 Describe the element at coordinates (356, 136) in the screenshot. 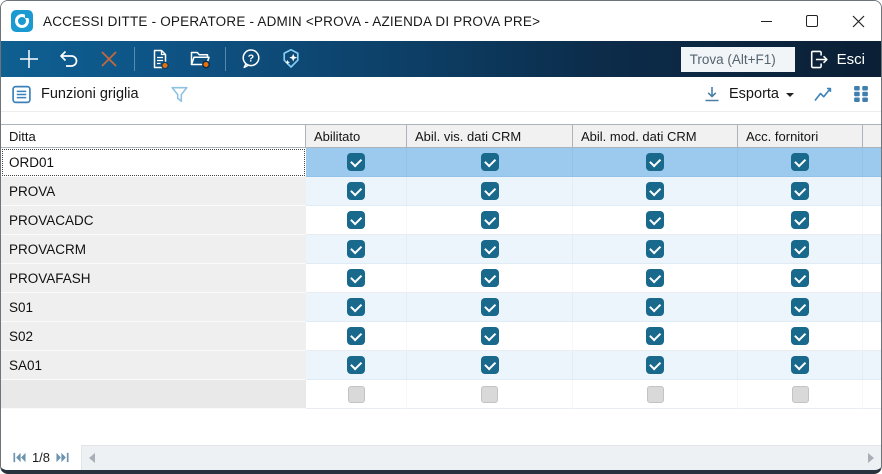

I see `column-header-abilitato: Abilitato` at that location.